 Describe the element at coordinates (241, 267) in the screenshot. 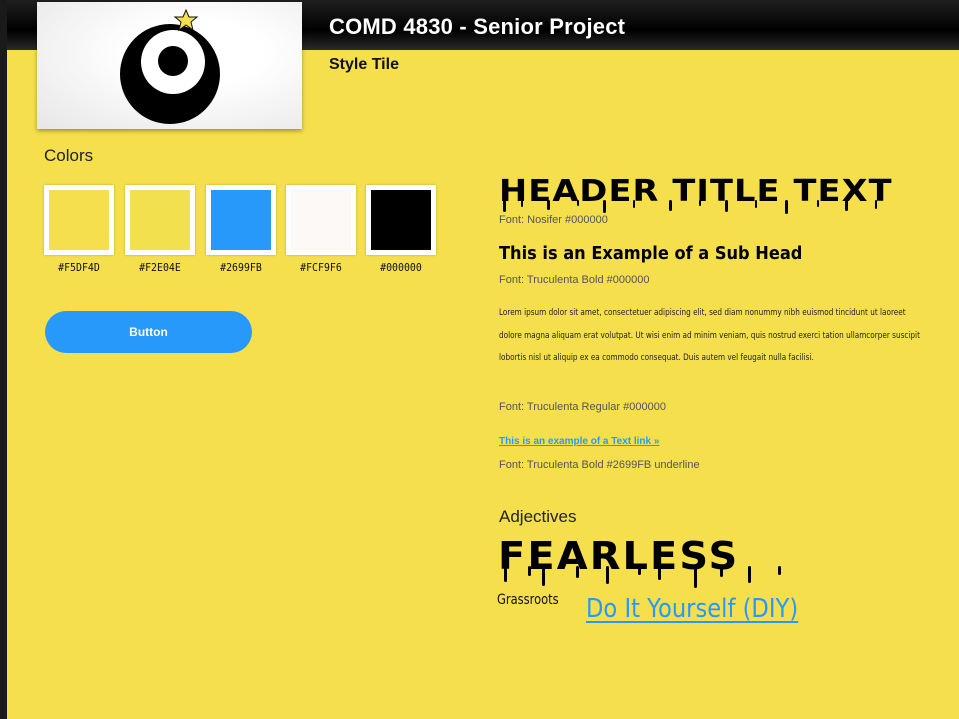

I see `swatch-code: #2699FB` at that location.